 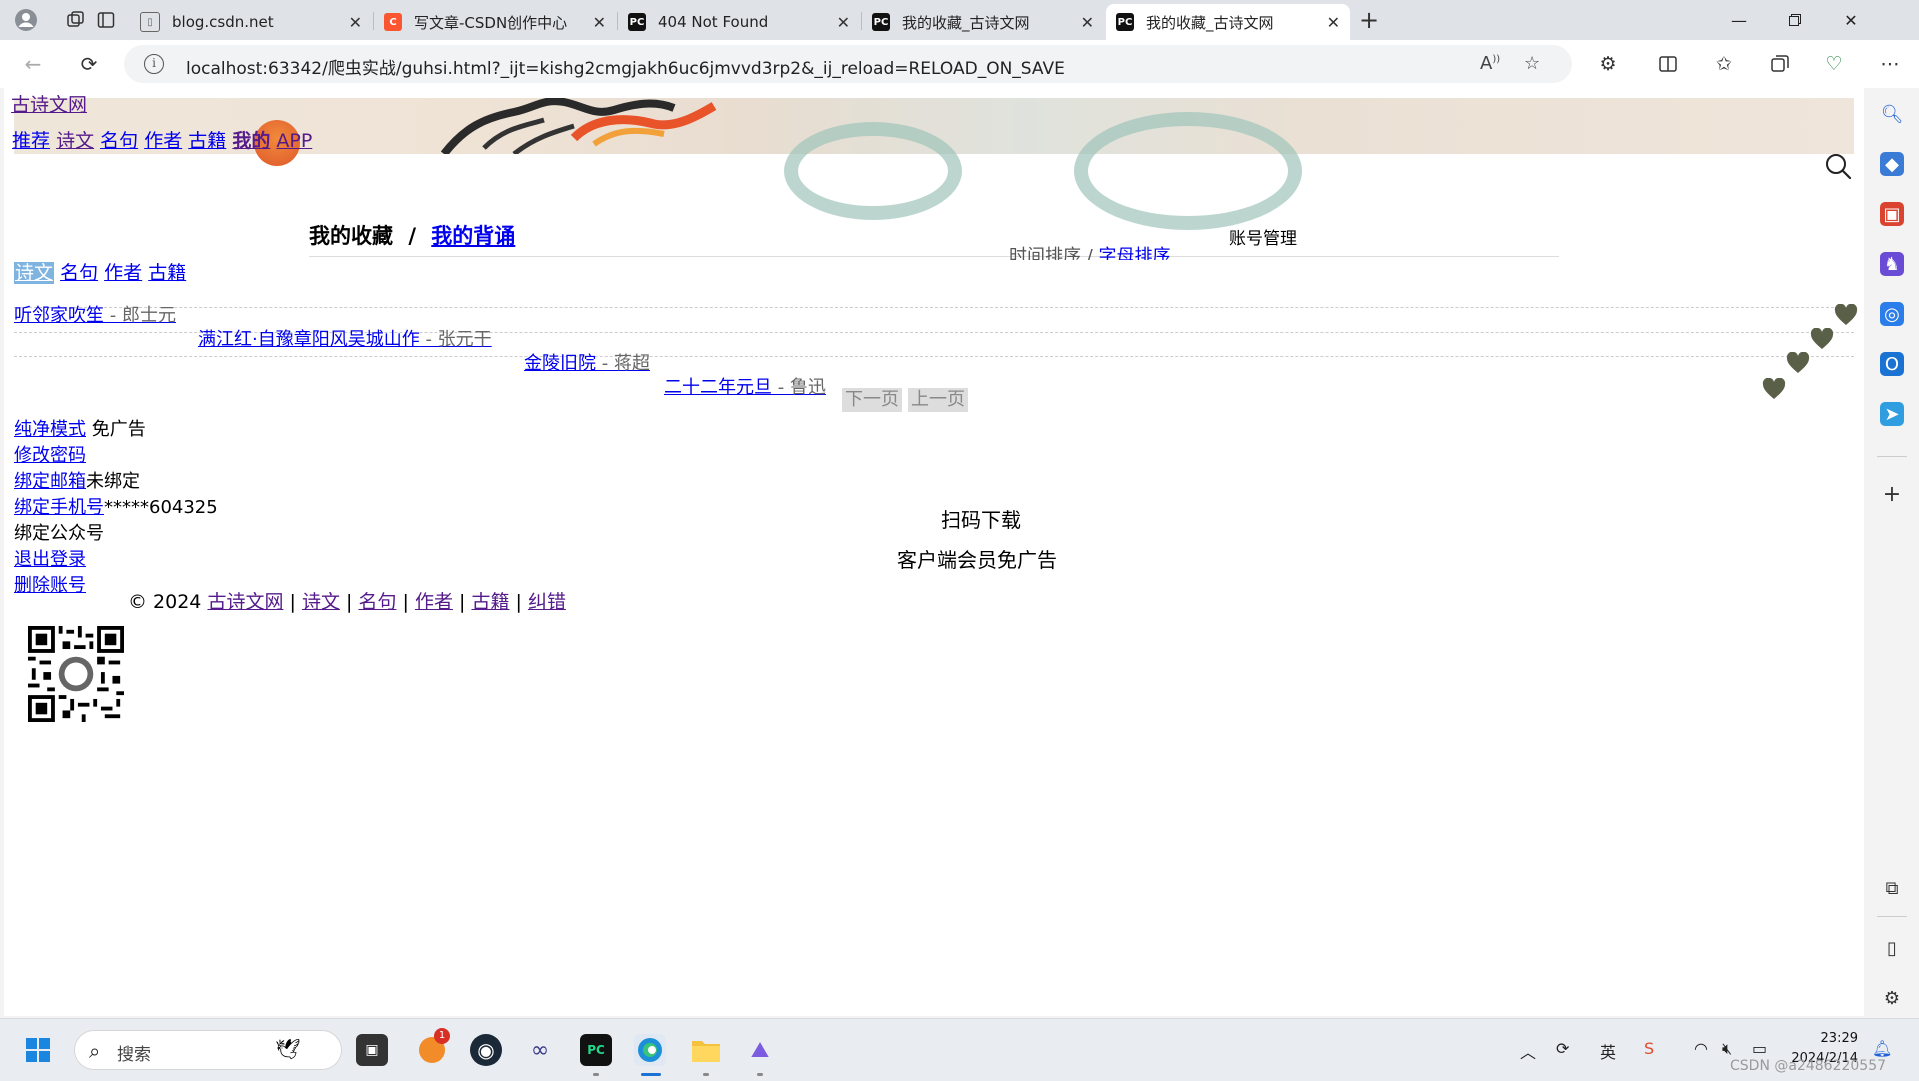 I want to click on volume-muted-icon: 🔇︎, so click(x=1727, y=1049).